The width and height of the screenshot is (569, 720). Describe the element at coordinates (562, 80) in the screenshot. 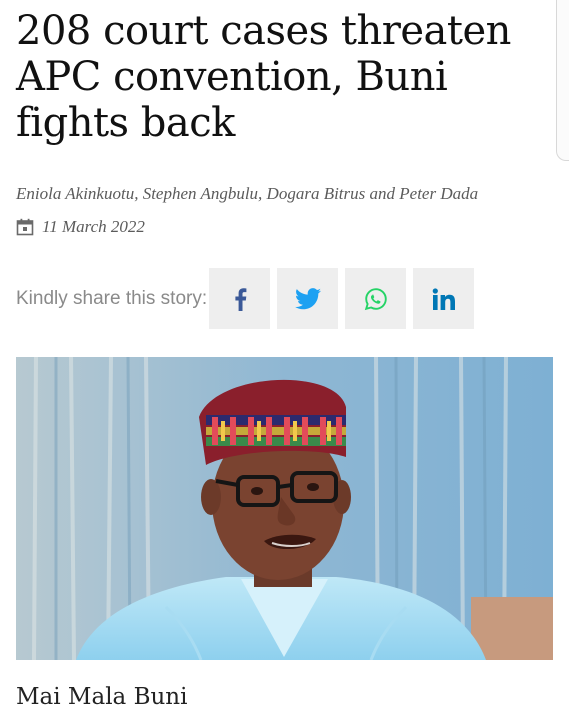

I see `scroll-edge-decoration` at that location.